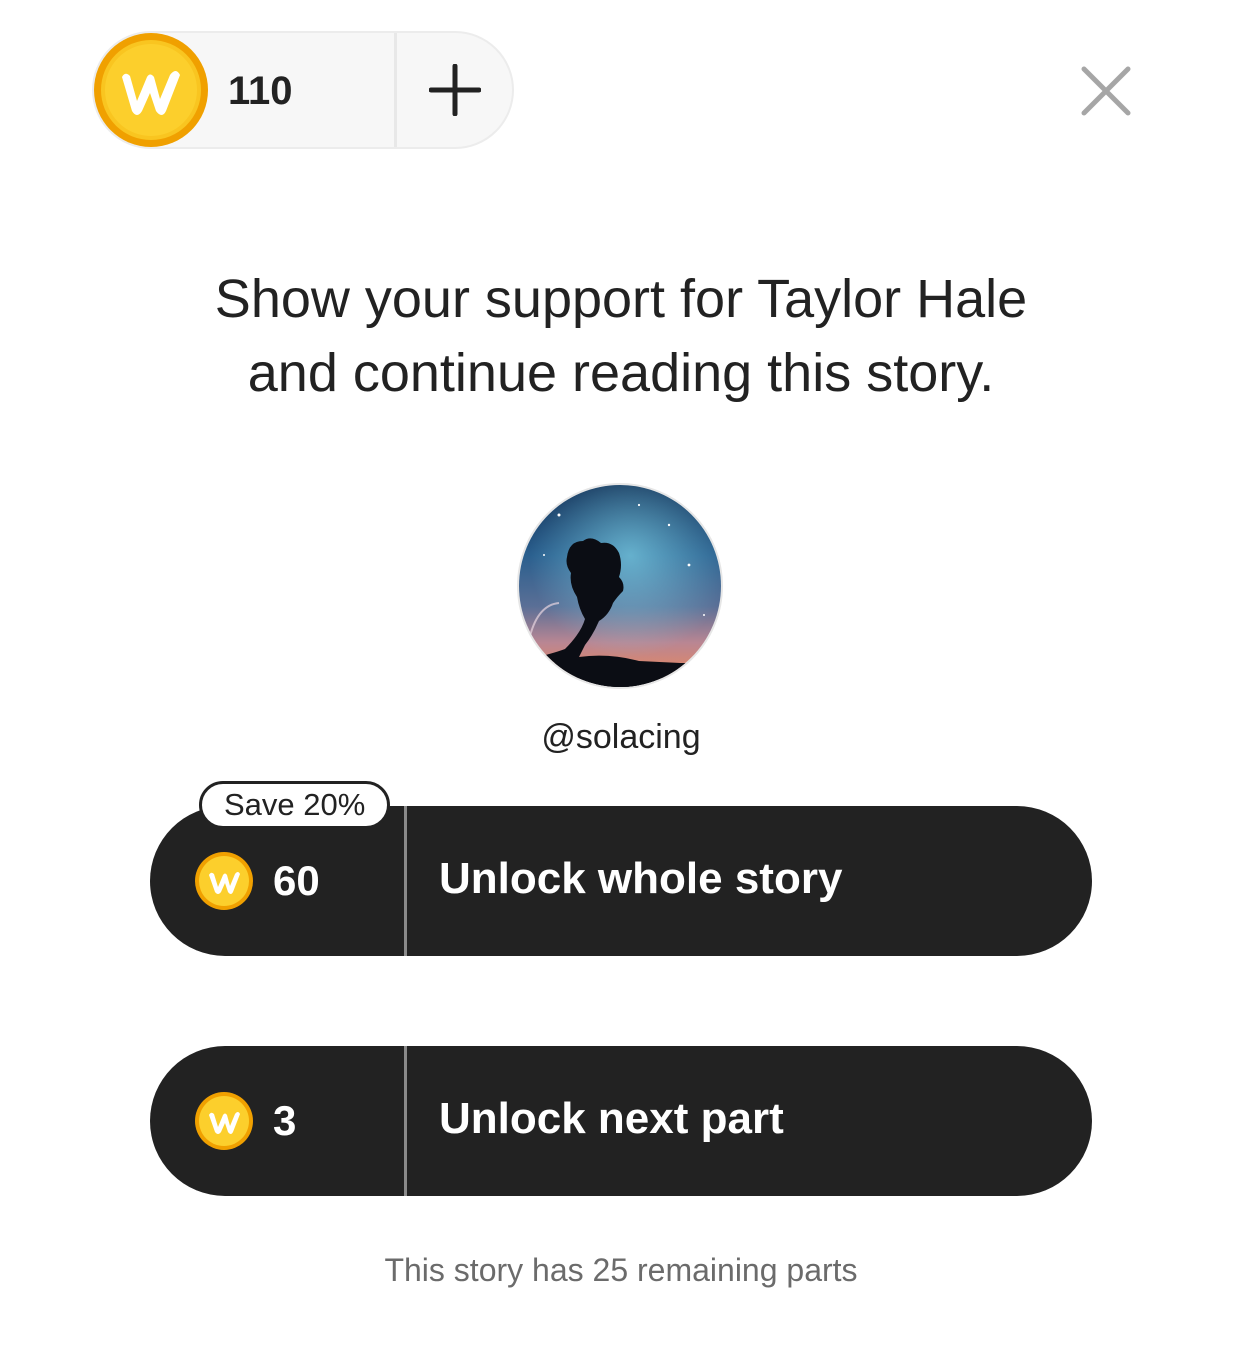 The height and width of the screenshot is (1363, 1242). What do you see at coordinates (260, 91) in the screenshot?
I see `coin-balance: 110` at bounding box center [260, 91].